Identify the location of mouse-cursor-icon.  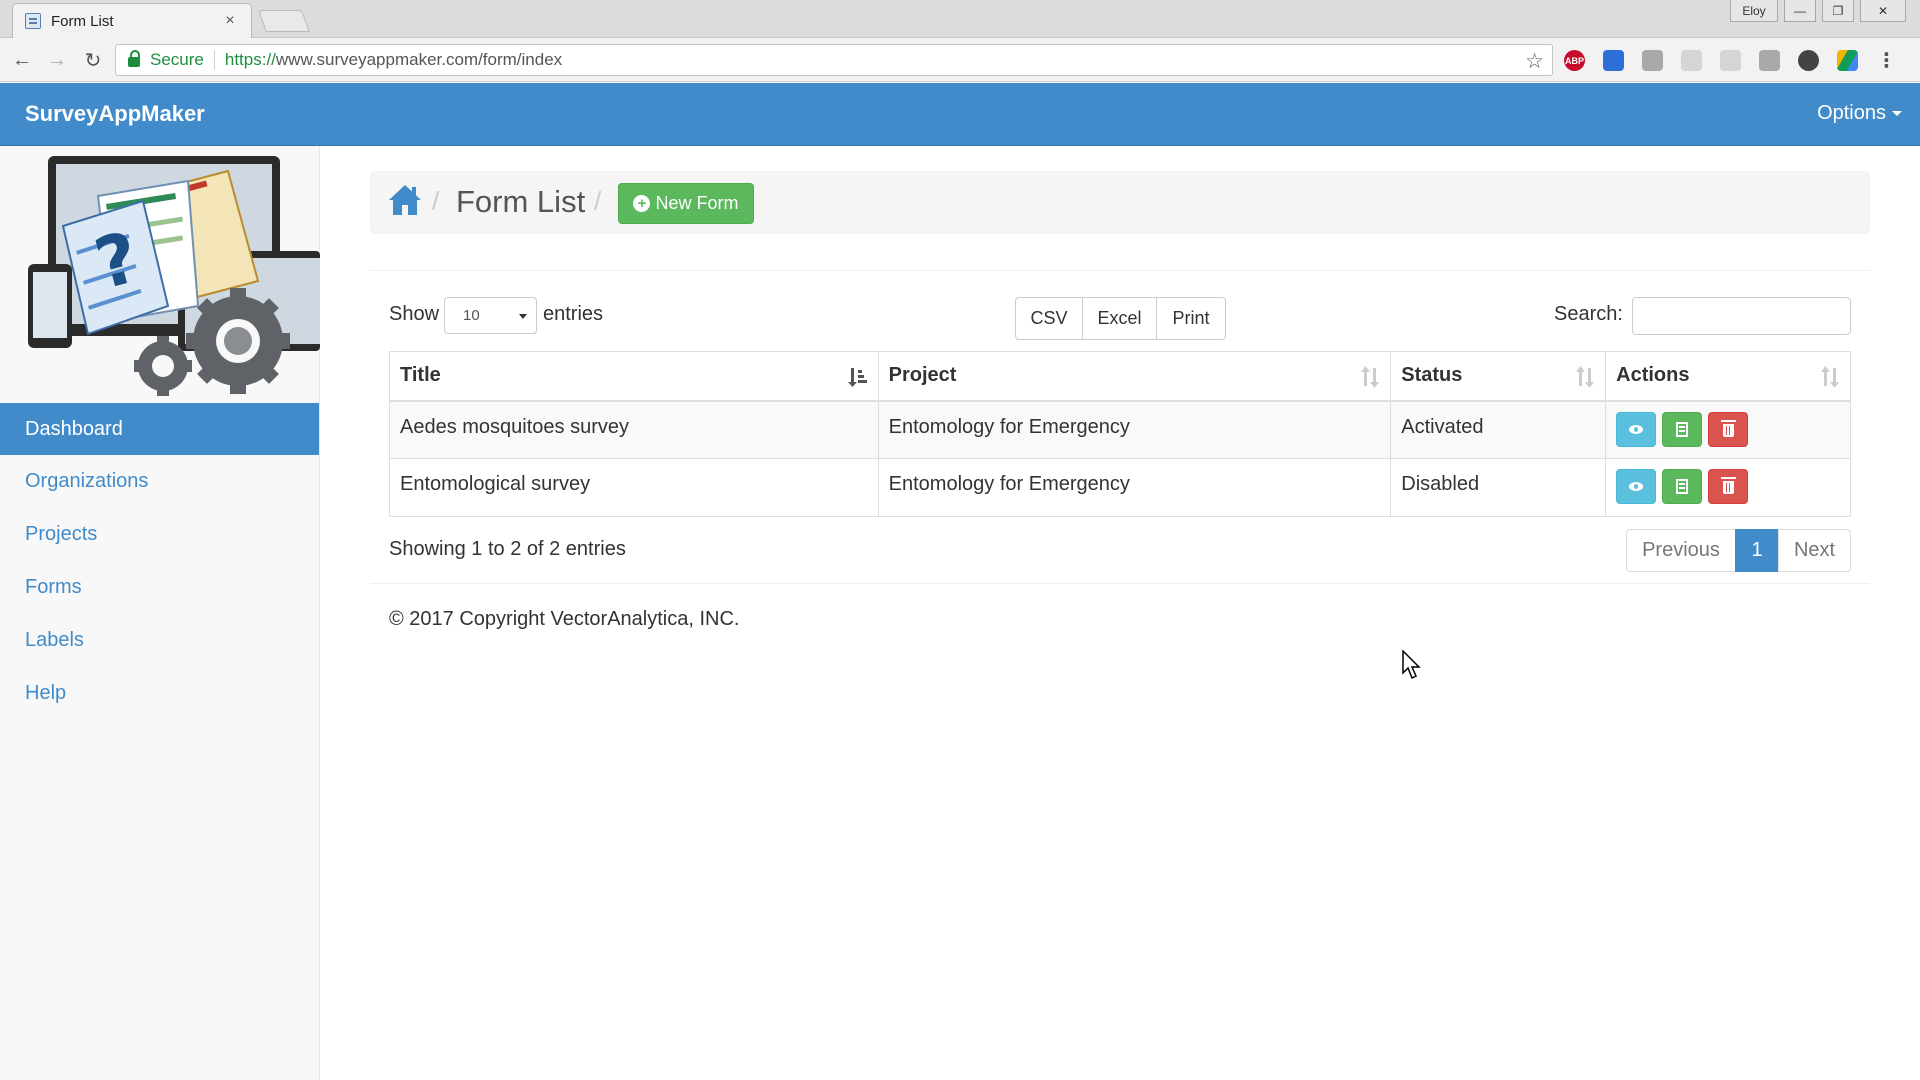
(1411, 665).